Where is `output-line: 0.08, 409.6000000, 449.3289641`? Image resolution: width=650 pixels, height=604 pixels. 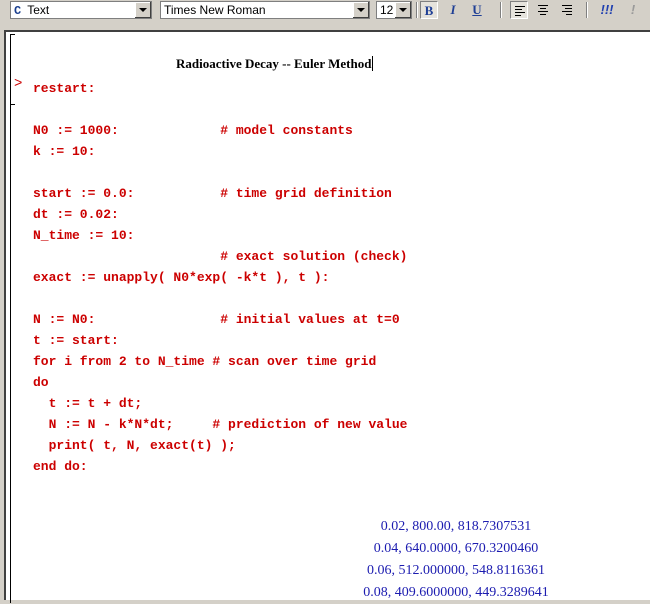 output-line: 0.08, 409.6000000, 449.3289641 is located at coordinates (456, 592).